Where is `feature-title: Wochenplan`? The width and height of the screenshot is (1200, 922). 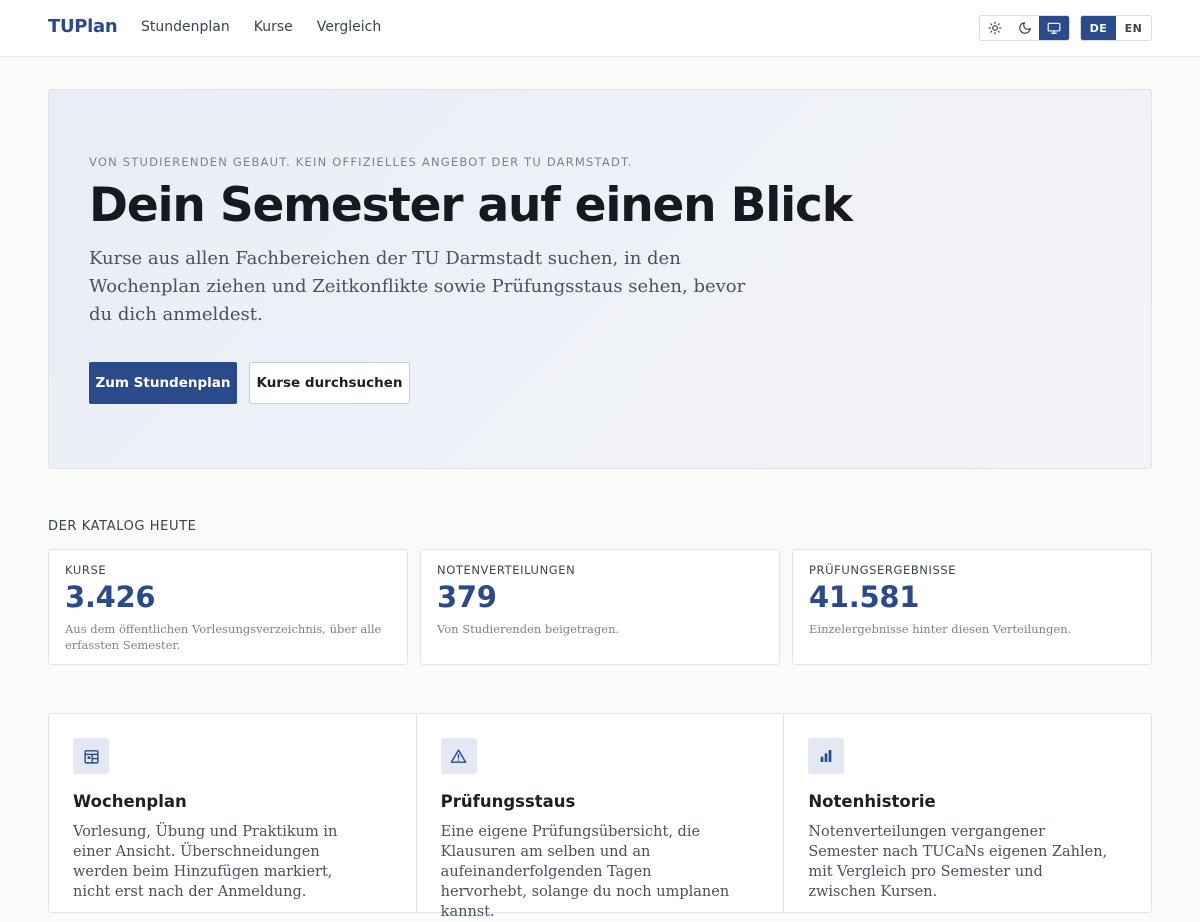
feature-title: Wochenplan is located at coordinates (130, 801).